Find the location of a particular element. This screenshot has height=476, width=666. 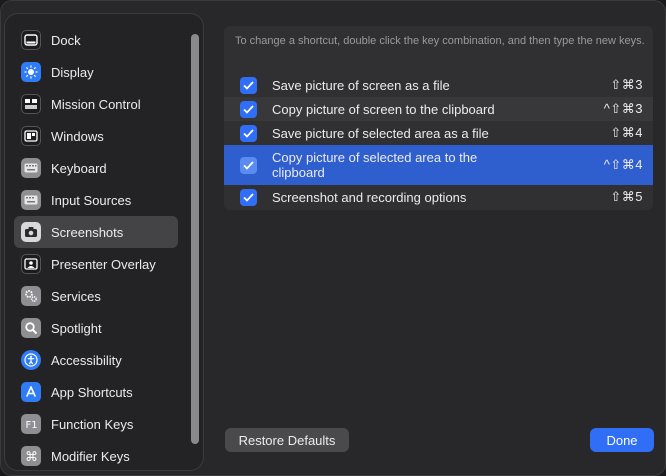

shortcut-keys: ⇧⌘4 is located at coordinates (626, 133).